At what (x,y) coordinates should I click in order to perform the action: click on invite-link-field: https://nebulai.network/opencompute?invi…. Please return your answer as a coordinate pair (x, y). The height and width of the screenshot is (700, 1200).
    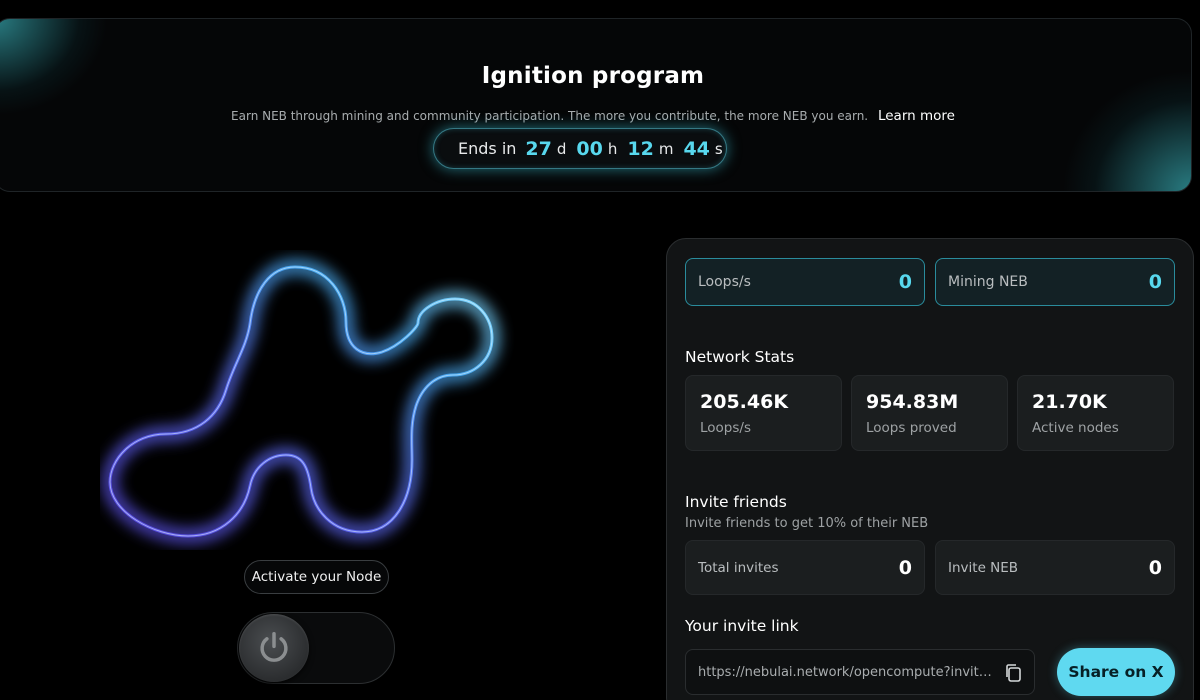
    Looking at the image, I should click on (860, 672).